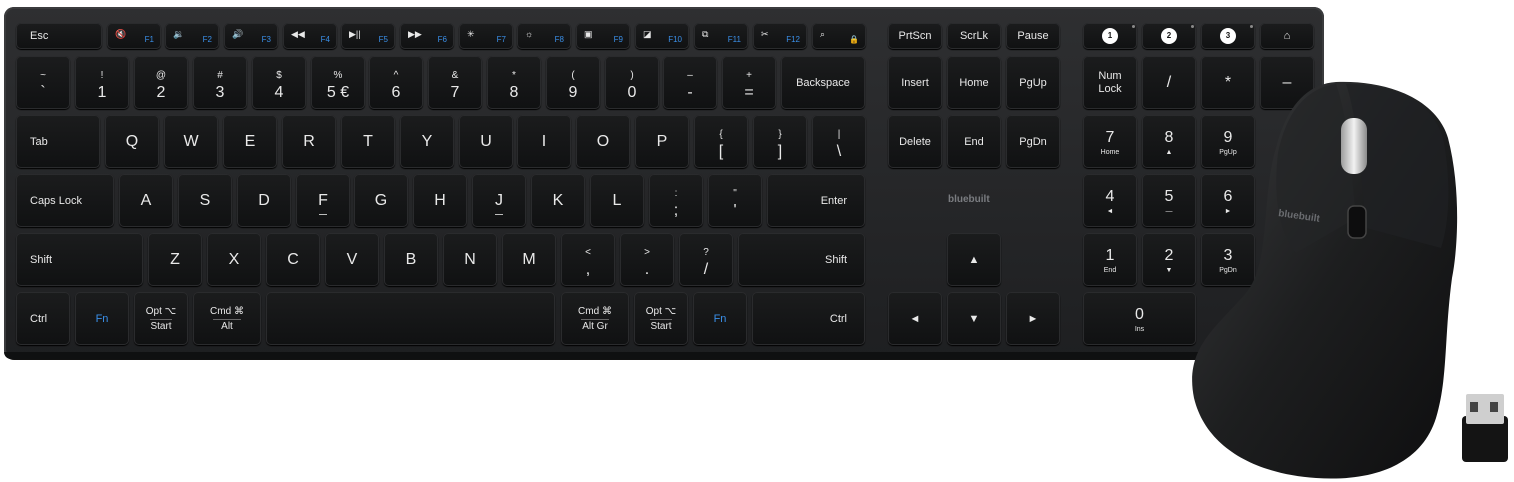  Describe the element at coordinates (43, 82) in the screenshot. I see `key-number-0: ~ `` at that location.